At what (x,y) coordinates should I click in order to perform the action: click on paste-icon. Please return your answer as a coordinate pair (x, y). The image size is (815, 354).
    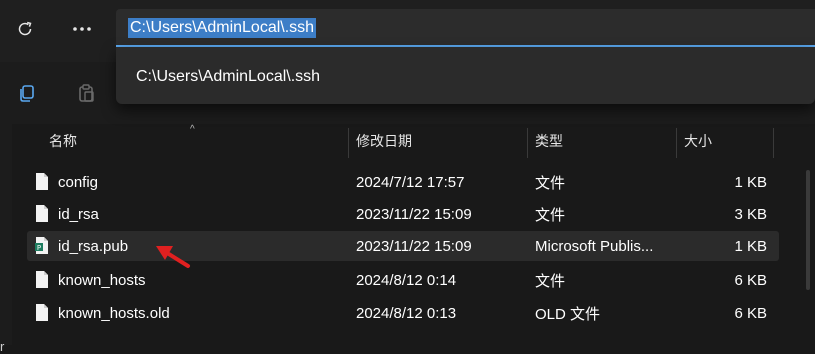
    Looking at the image, I should click on (86, 93).